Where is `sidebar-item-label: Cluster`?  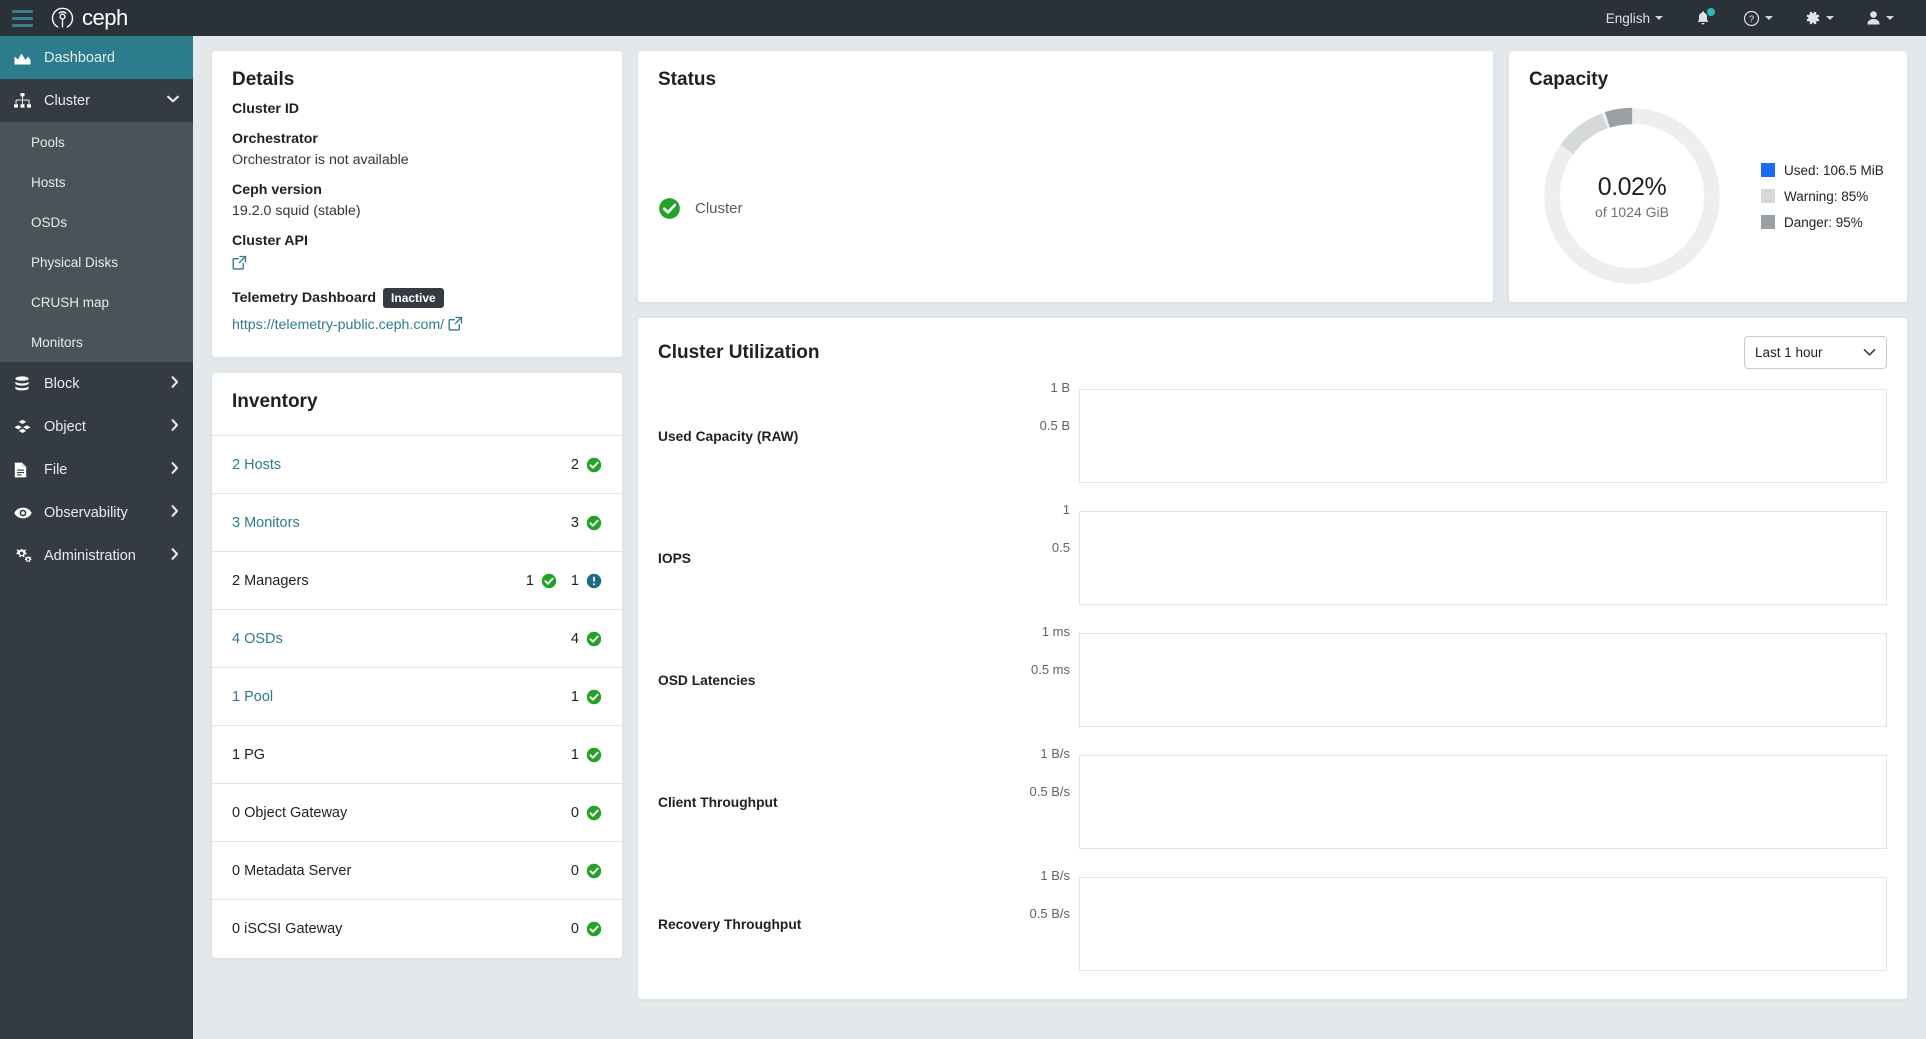
sidebar-item-label: Cluster is located at coordinates (67, 100).